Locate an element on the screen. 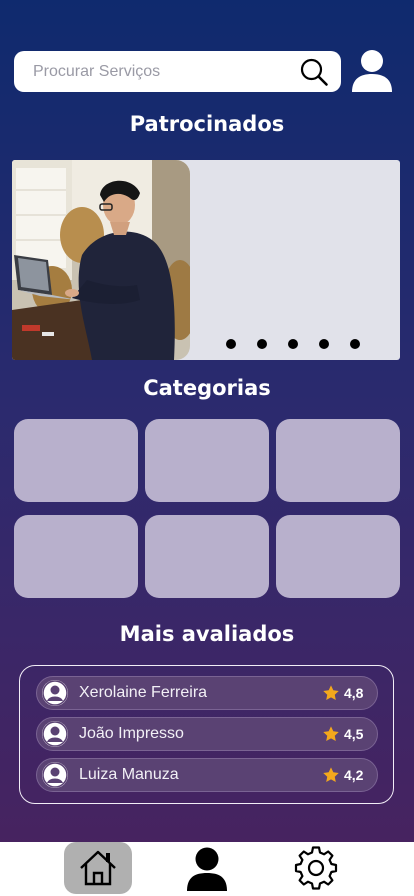 Image resolution: width=414 pixels, height=896 pixels. profile-button is located at coordinates (372, 71).